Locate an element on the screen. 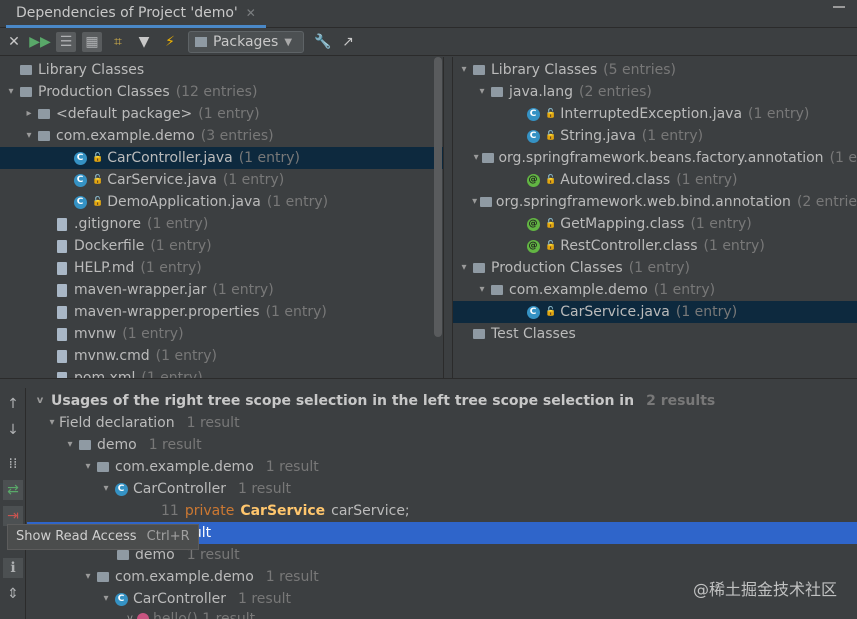 The image size is (857, 619). module-icon: ⌗ is located at coordinates (118, 42).